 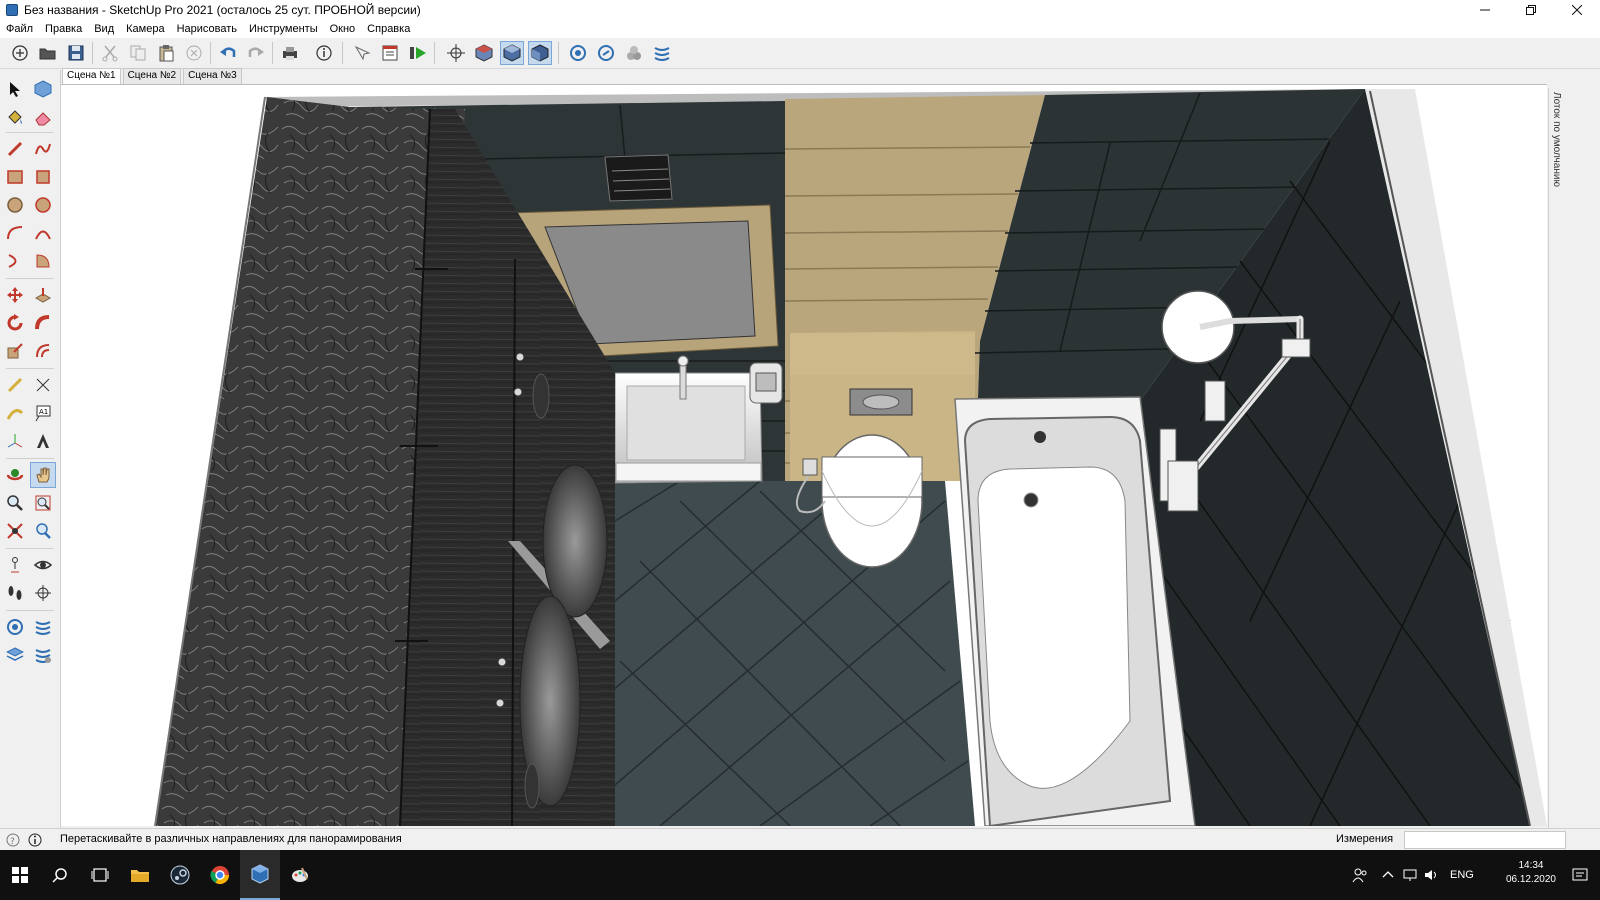 What do you see at coordinates (43, 295) in the screenshot?
I see `push-pull-button` at bounding box center [43, 295].